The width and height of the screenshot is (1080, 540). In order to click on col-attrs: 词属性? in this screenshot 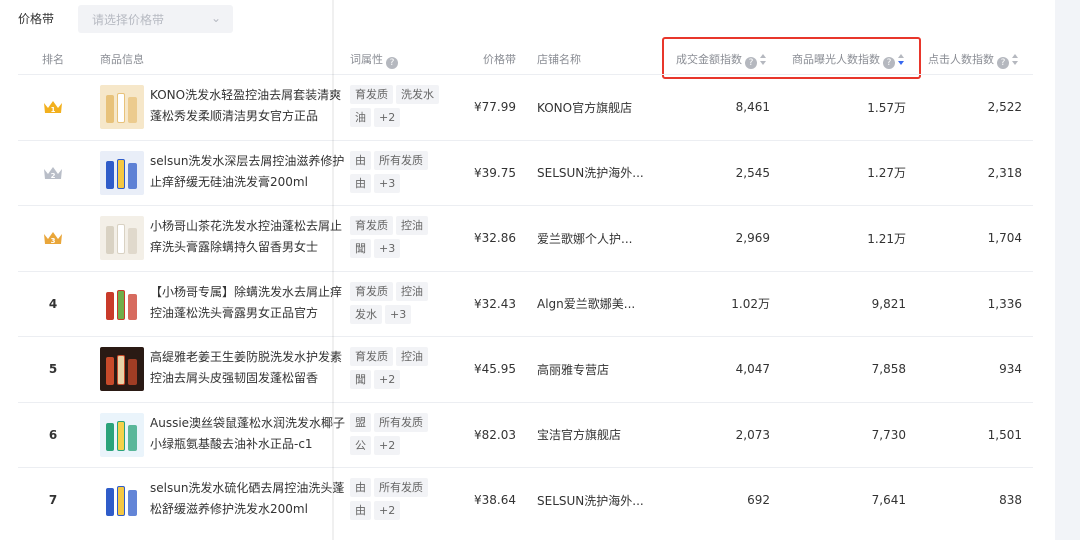, I will do `click(374, 60)`.